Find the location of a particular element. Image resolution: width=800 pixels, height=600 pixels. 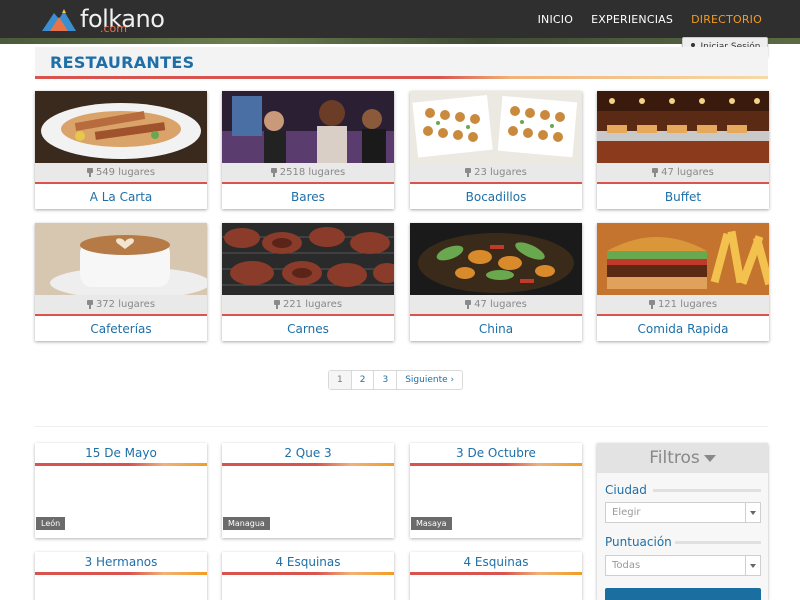

nav-directorio: DIRECTORIO is located at coordinates (726, 19).